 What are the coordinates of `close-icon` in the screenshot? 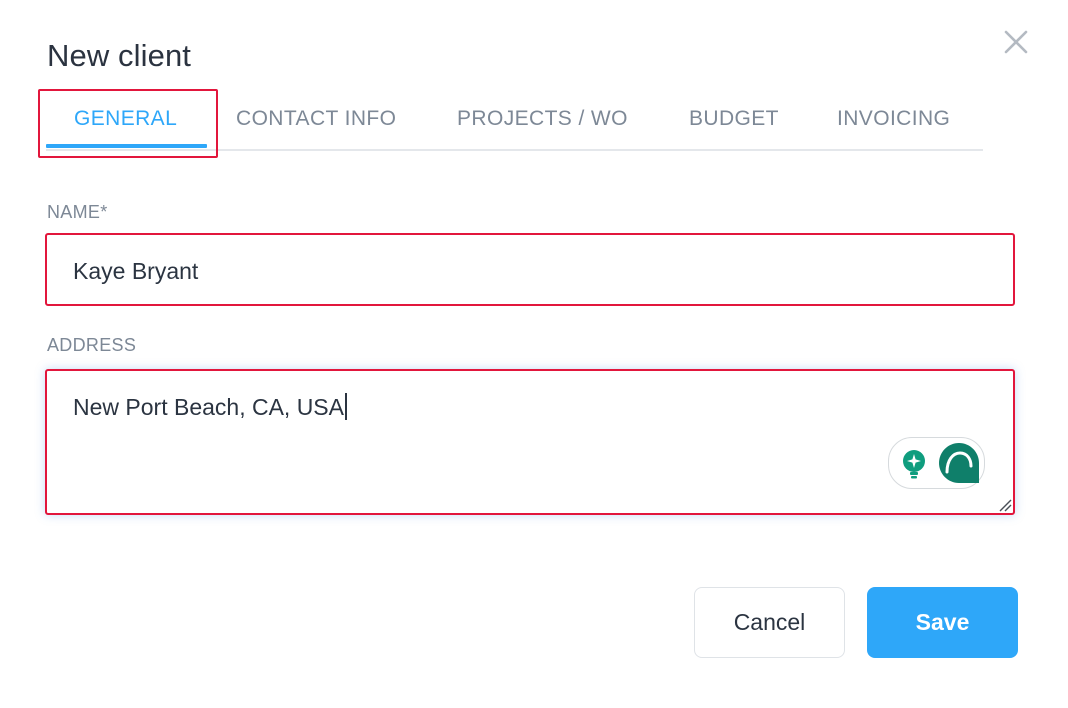 It's located at (1016, 42).